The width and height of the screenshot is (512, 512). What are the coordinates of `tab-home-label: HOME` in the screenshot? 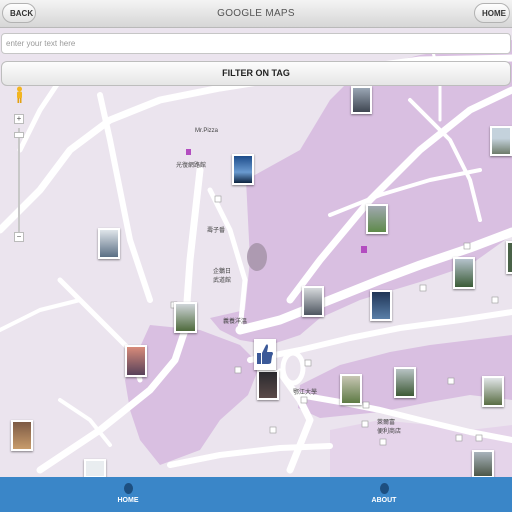 It's located at (128, 500).